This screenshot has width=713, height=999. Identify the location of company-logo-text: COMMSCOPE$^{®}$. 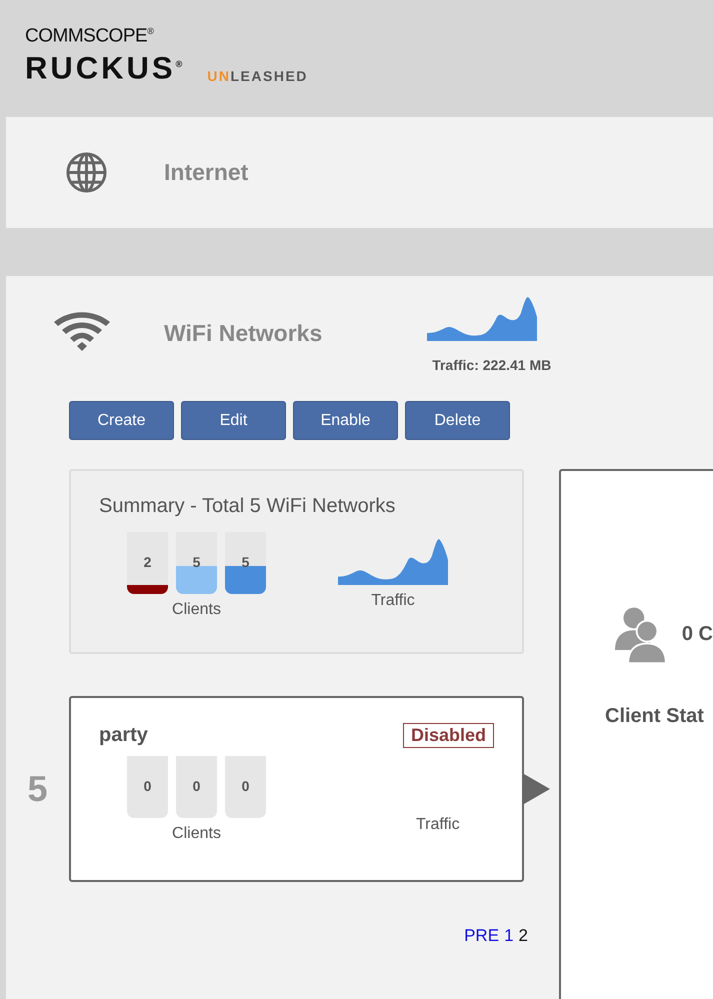
(90, 36).